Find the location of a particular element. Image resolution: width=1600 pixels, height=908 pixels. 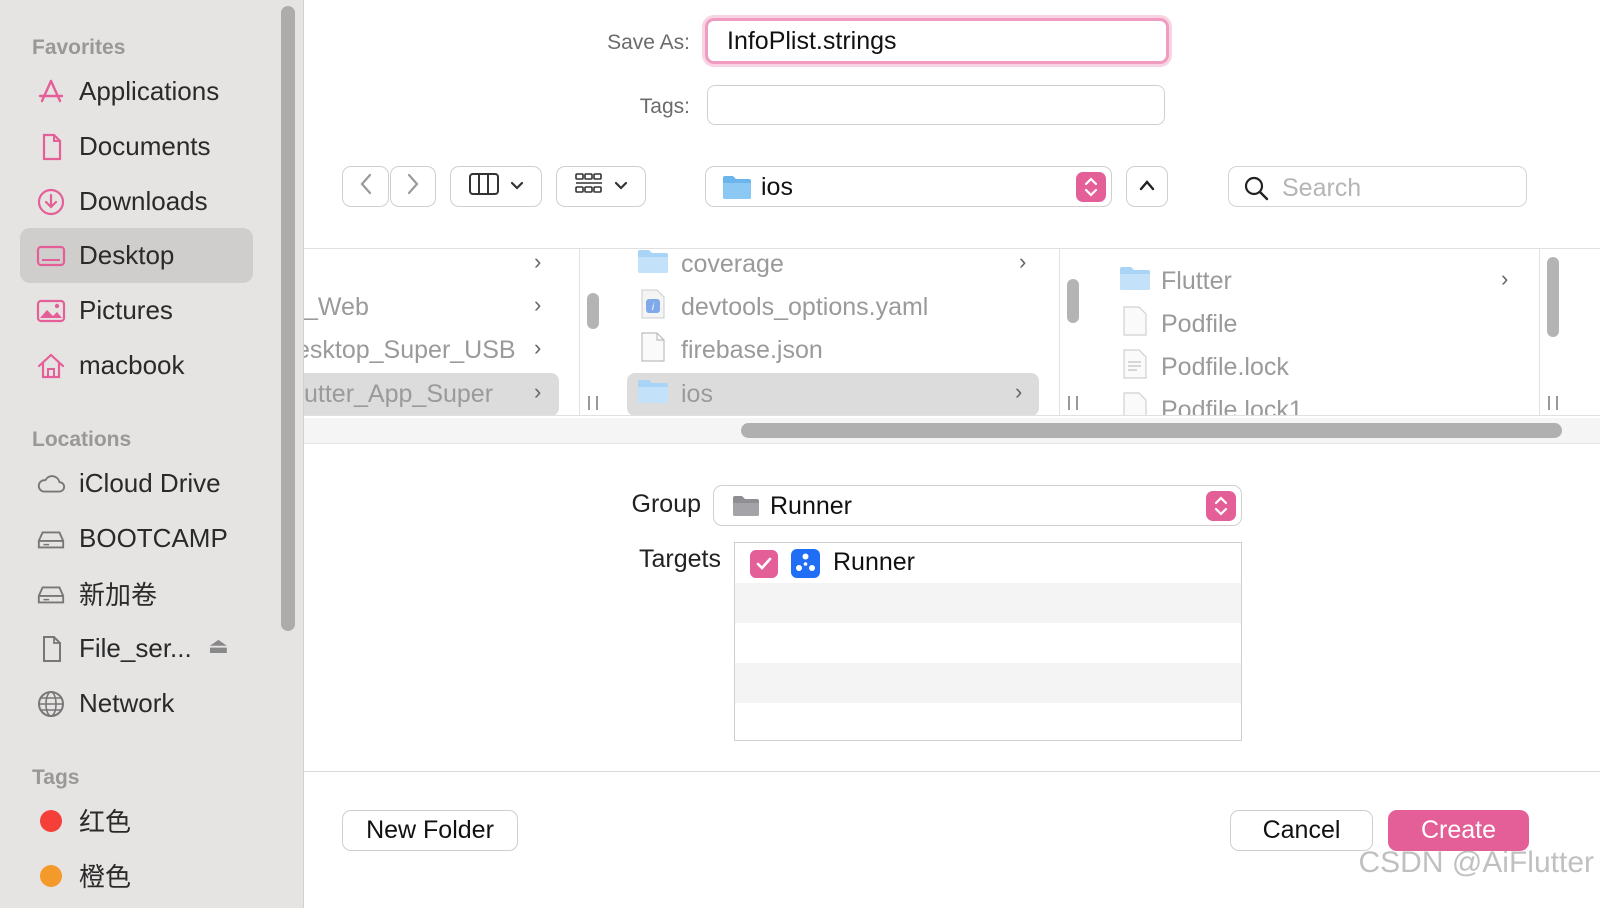

text-file-icon is located at coordinates (1135, 367).